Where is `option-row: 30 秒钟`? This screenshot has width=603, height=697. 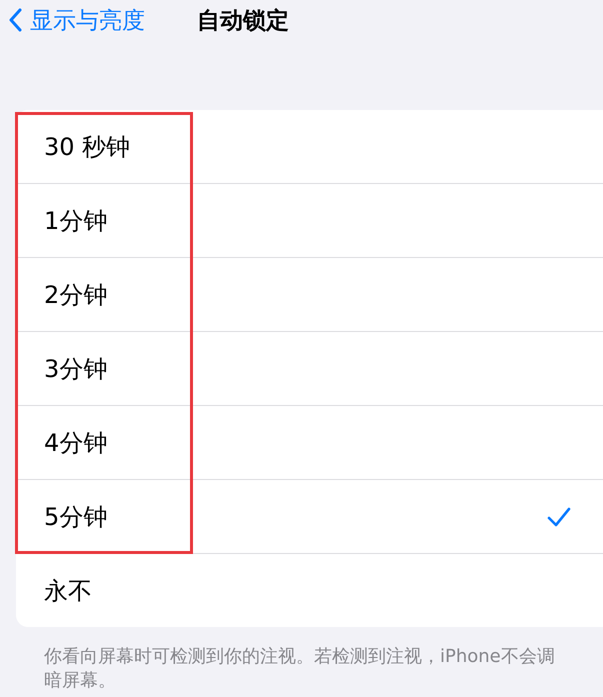
option-row: 30 秒钟 is located at coordinates (309, 147).